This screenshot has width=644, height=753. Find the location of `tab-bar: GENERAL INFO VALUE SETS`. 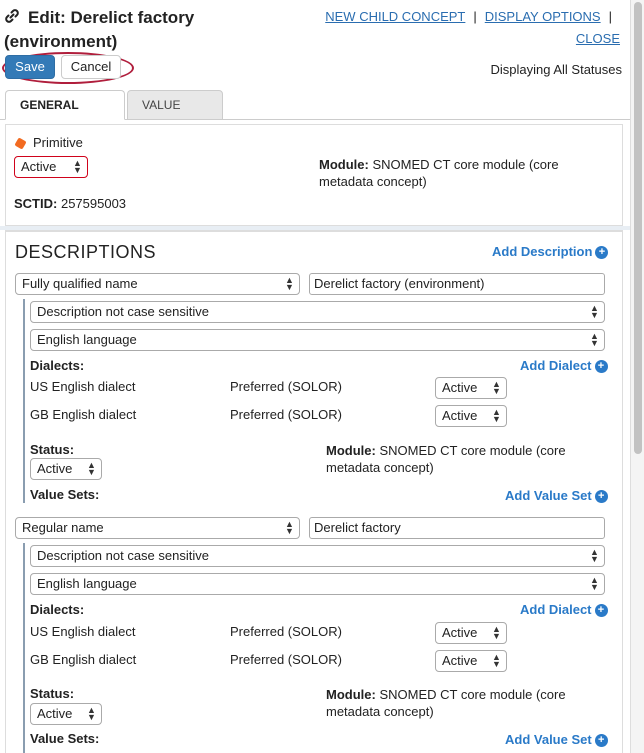

tab-bar: GENERAL INFO VALUE SETS is located at coordinates (315, 115).